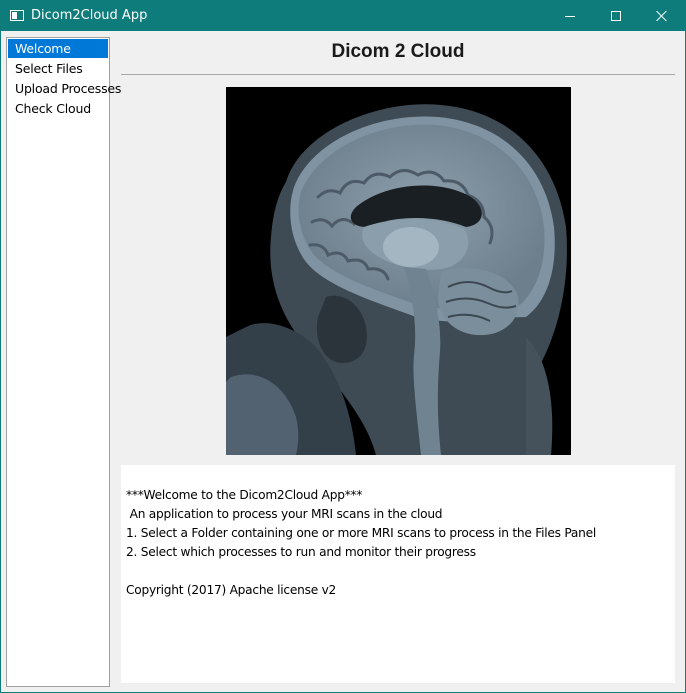 The image size is (686, 693). Describe the element at coordinates (231, 590) in the screenshot. I see `copyright-text: Copyright (2017) Apache license v2` at that location.